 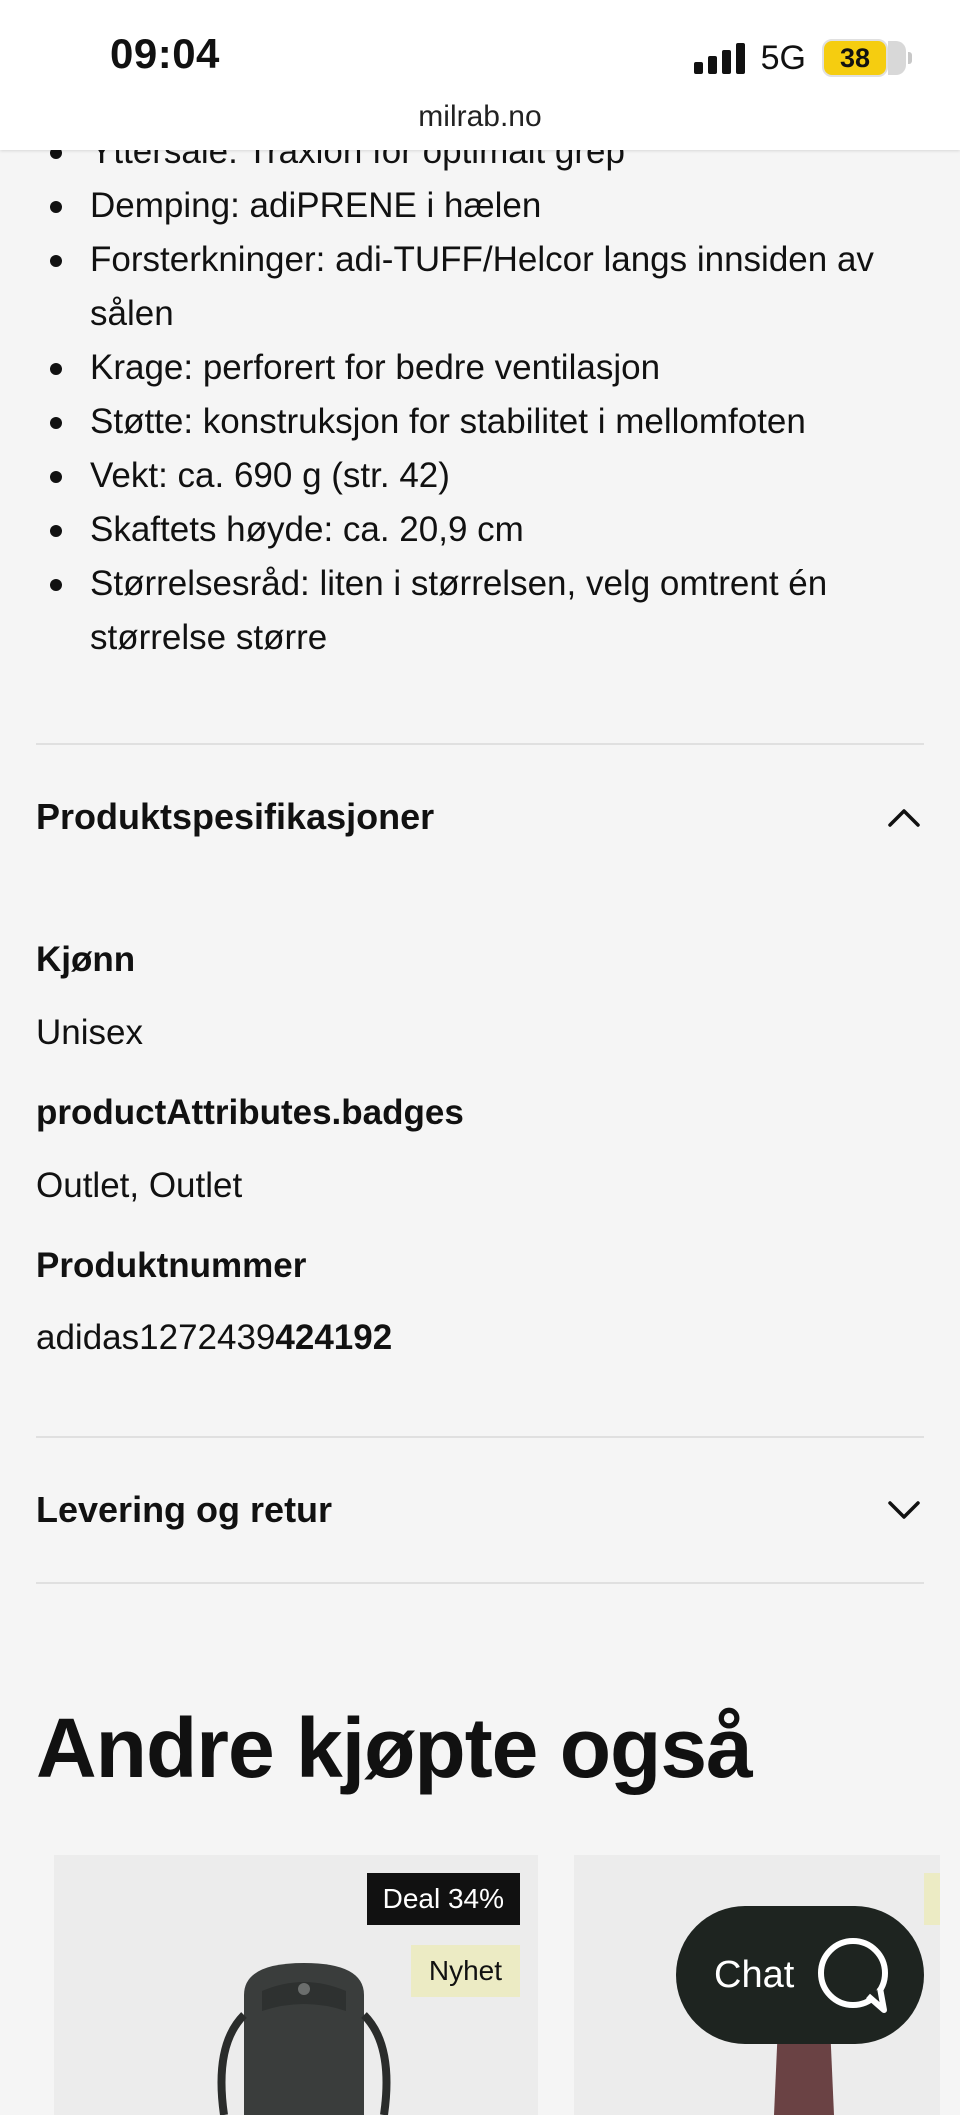 What do you see at coordinates (480, 817) in the screenshot?
I see `accordion-product-specs: Produktspesifikasjoner` at bounding box center [480, 817].